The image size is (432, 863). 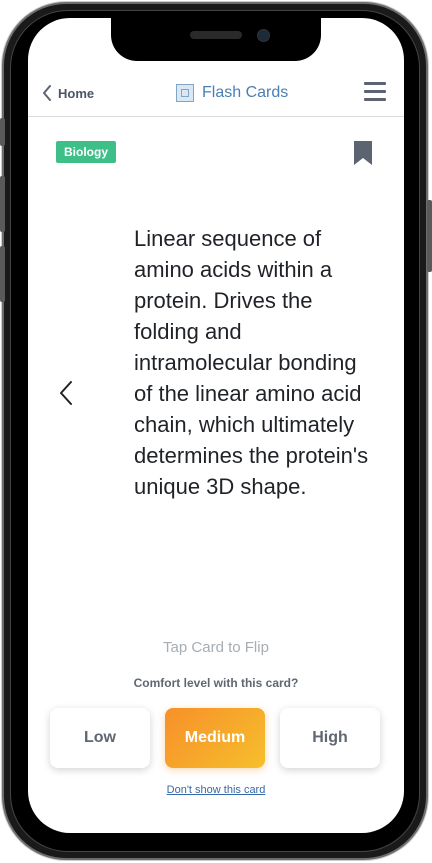 I want to click on front-camera, so click(x=263, y=35).